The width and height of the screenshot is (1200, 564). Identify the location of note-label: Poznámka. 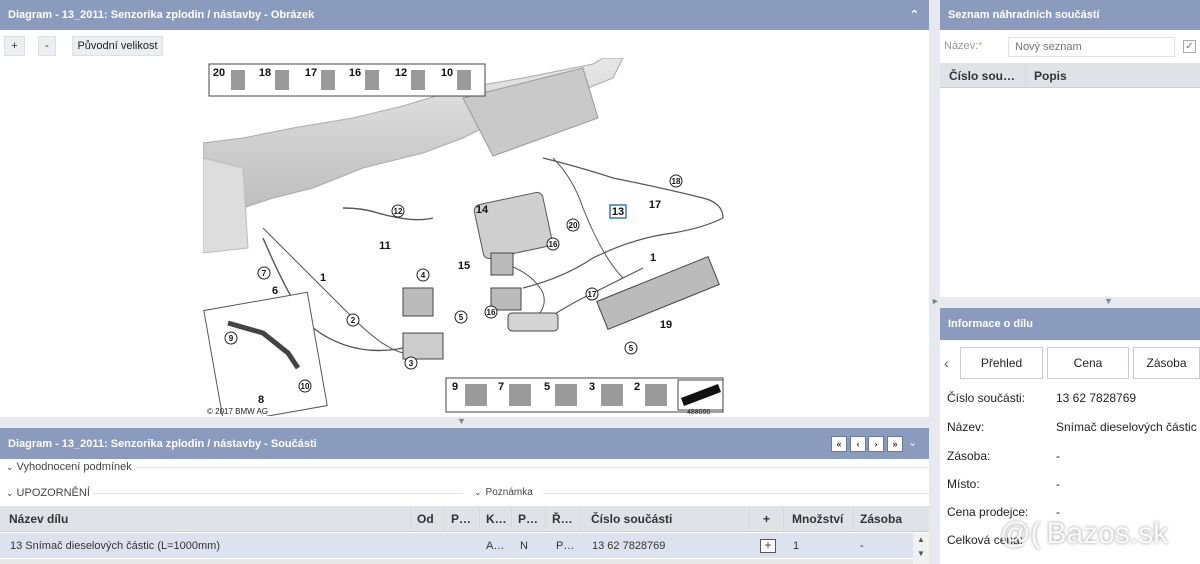
(509, 492).